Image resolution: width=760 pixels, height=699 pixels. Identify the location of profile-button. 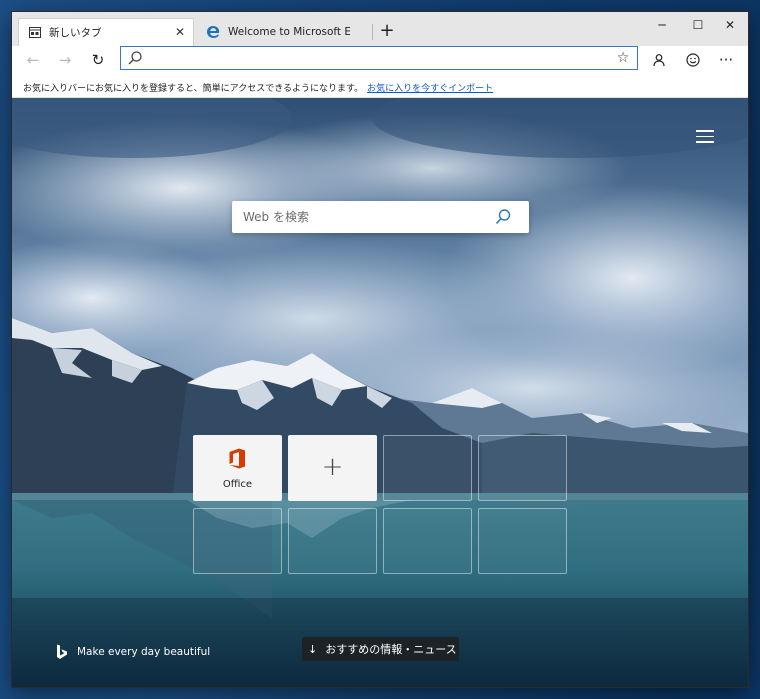
(659, 60).